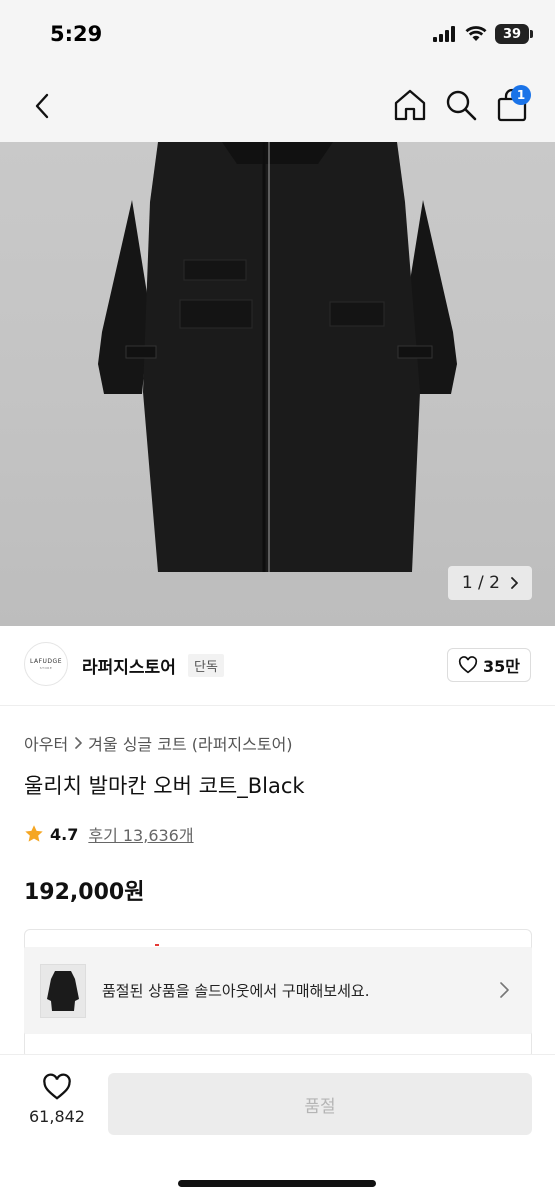 This screenshot has width=555, height=1200. I want to click on search-button, so click(461, 105).